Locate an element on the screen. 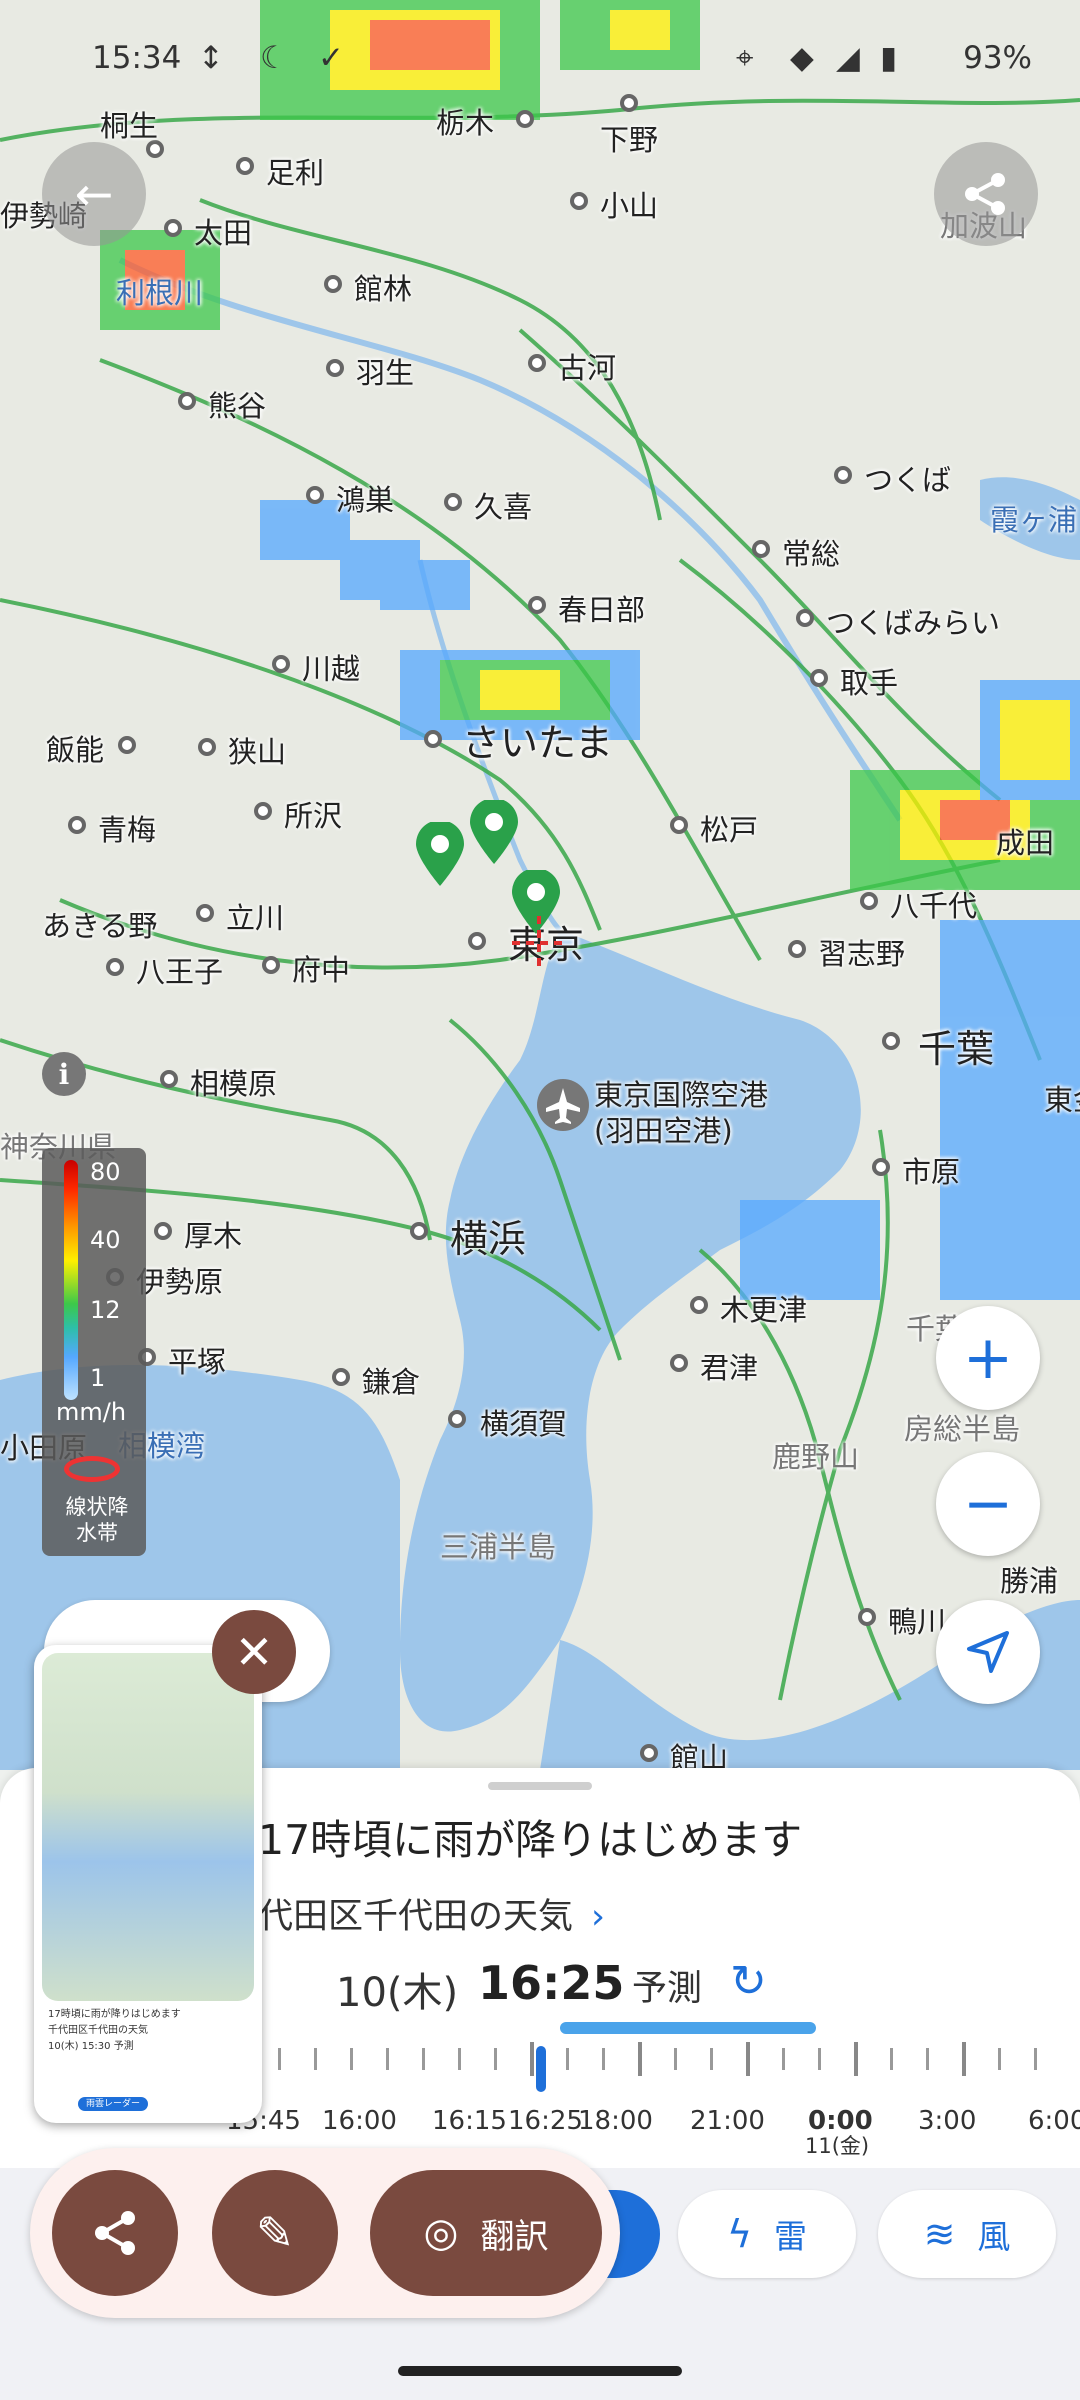 This screenshot has width=1080, height=2400. place-name: 代田区千代田の天気 is located at coordinates (416, 1917).